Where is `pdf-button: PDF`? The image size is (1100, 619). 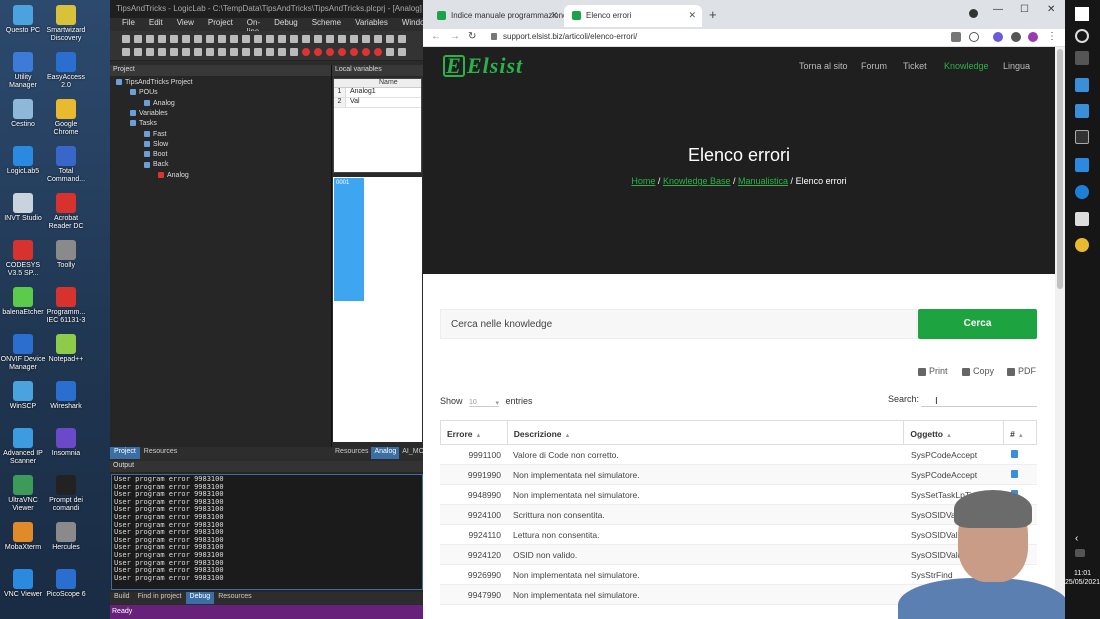 pdf-button: PDF is located at coordinates (1021, 371).